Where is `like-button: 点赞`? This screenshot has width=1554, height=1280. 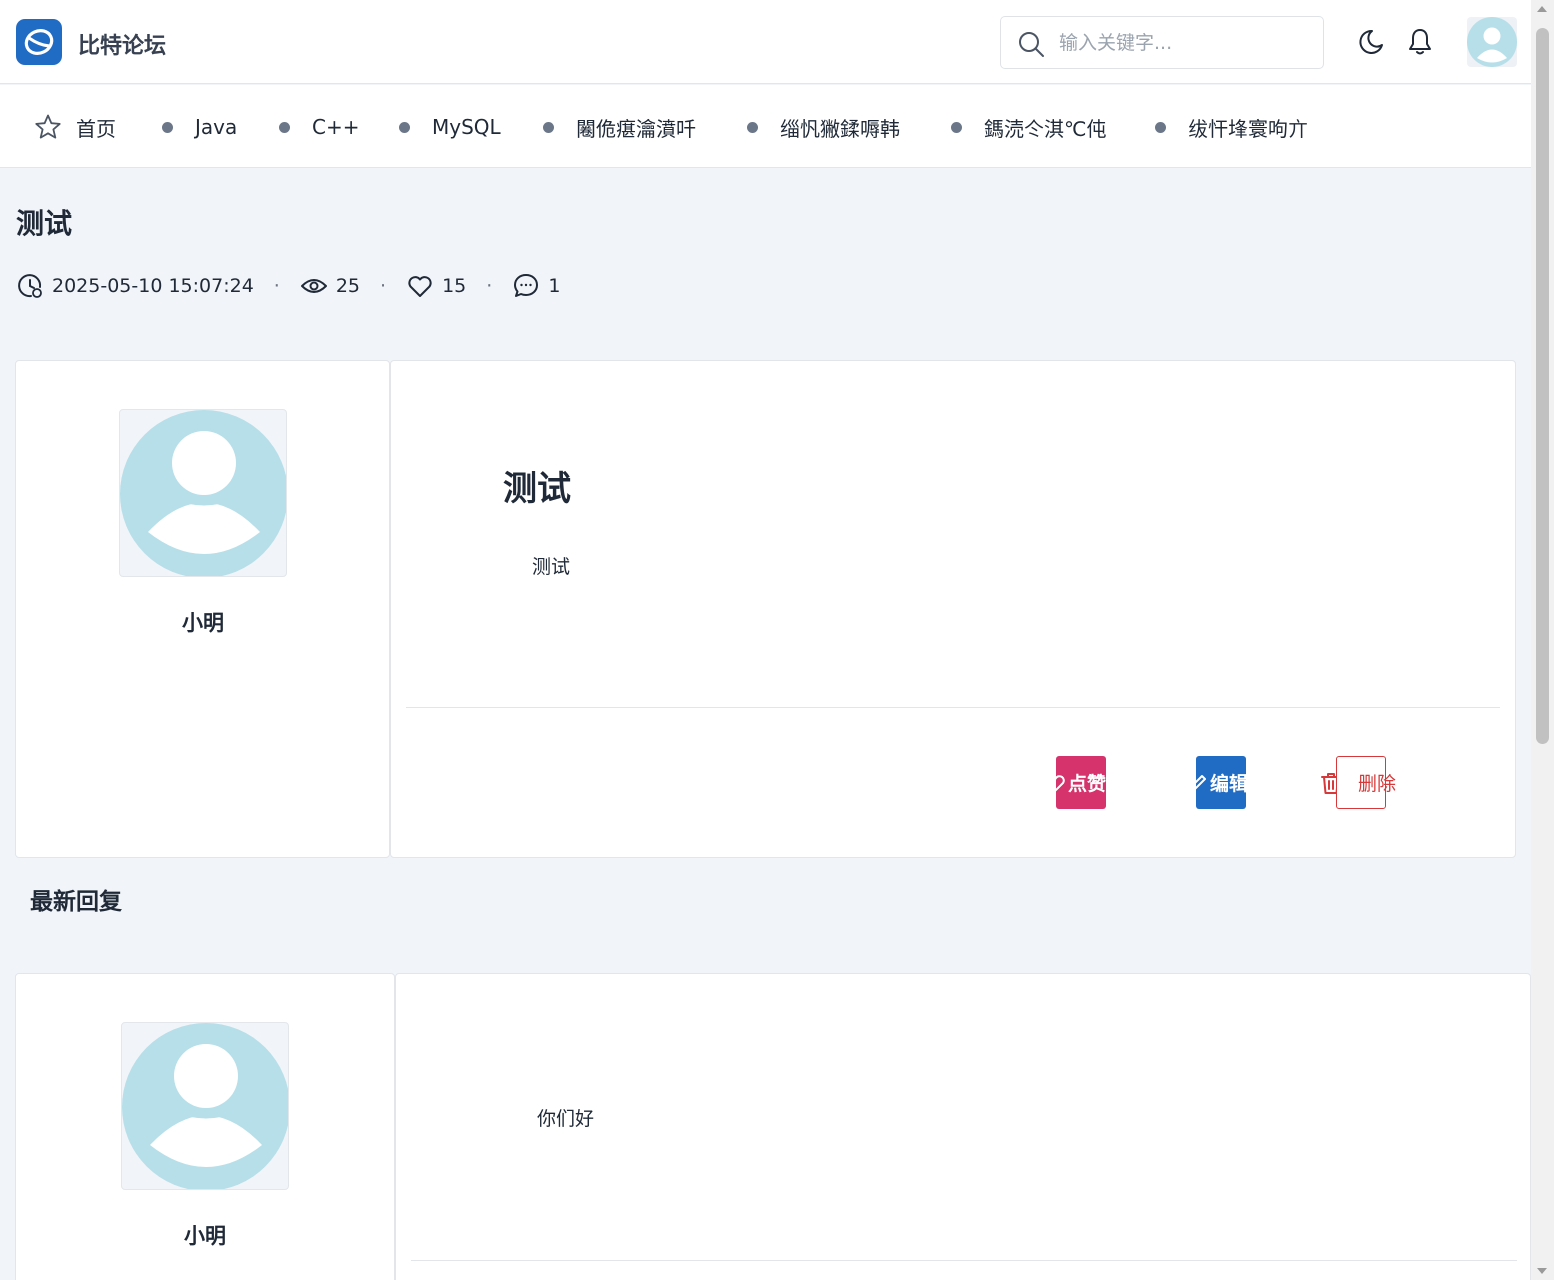 like-button: 点赞 is located at coordinates (1081, 782).